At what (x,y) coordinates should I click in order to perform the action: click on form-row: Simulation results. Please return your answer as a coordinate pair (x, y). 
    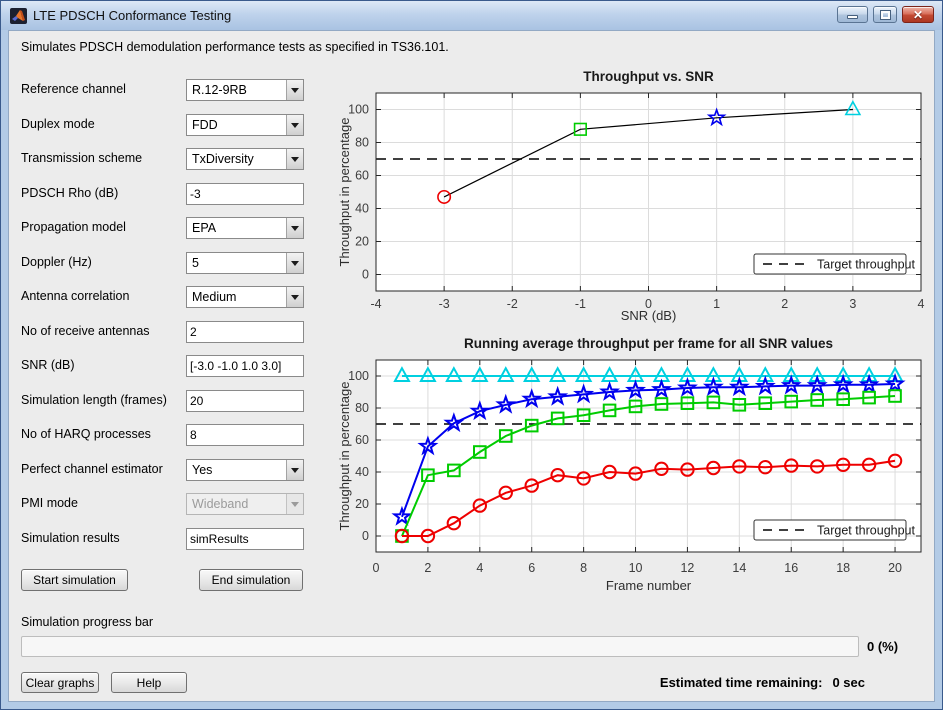
    Looking at the image, I should click on (162, 538).